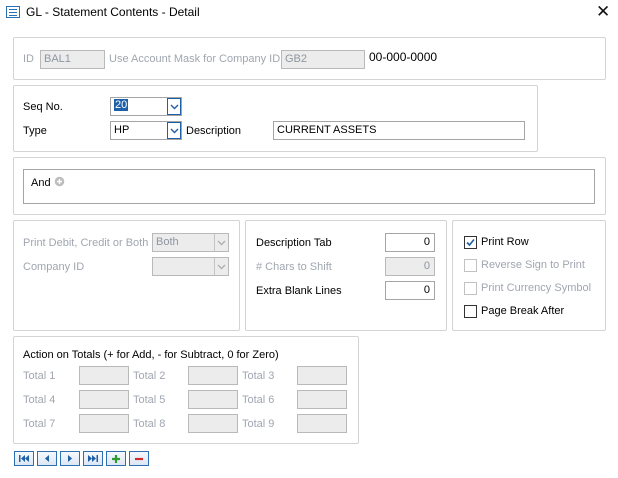  What do you see at coordinates (149, 376) in the screenshot?
I see `total-2-label: Total 2` at bounding box center [149, 376].